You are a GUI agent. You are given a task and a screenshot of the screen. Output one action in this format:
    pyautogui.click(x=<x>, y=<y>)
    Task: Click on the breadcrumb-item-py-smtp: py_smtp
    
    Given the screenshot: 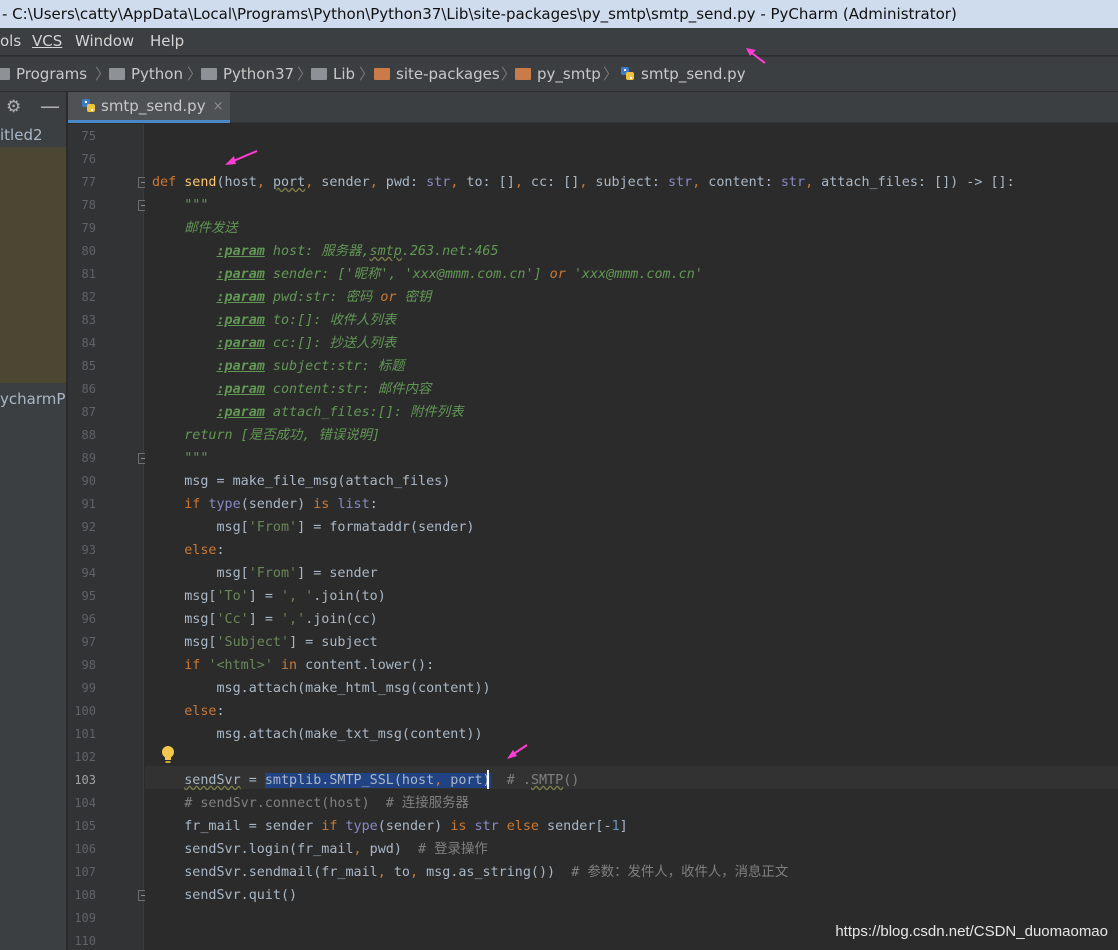 What is the action you would take?
    pyautogui.click(x=558, y=74)
    